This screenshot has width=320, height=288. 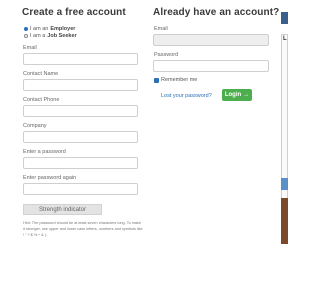 I want to click on contact-phone-label: Contact Phone, so click(x=41, y=100).